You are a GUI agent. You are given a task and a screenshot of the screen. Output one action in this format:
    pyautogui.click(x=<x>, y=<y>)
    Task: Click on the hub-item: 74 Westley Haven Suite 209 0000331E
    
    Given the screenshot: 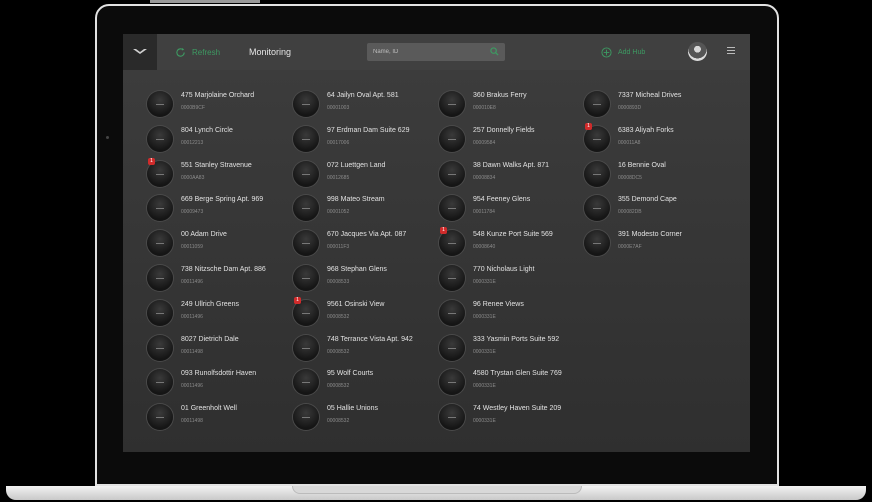 What is the action you would take?
    pyautogui.click(x=509, y=416)
    